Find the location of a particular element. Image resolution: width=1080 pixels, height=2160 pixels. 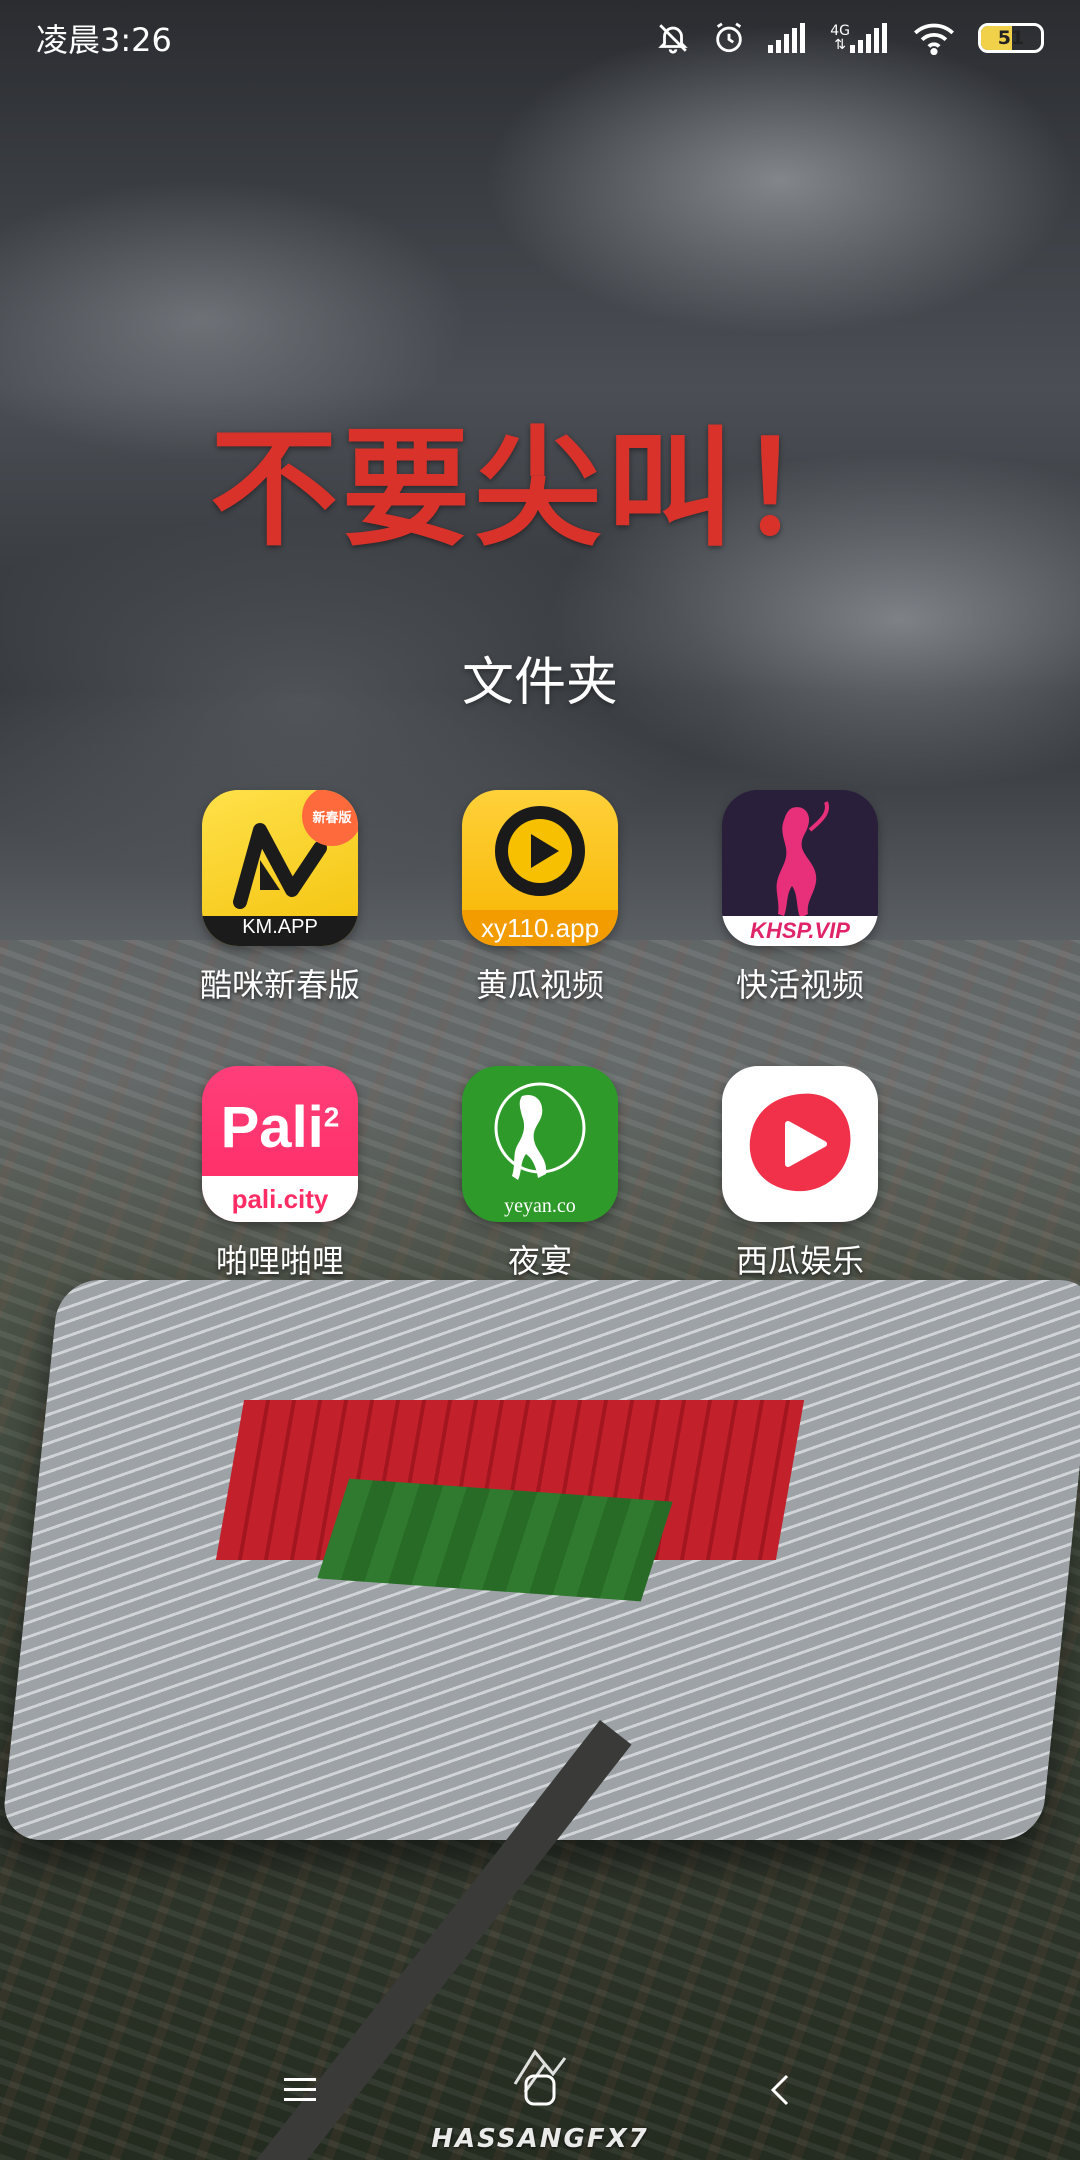

battery-icon: 51 is located at coordinates (1011, 38).